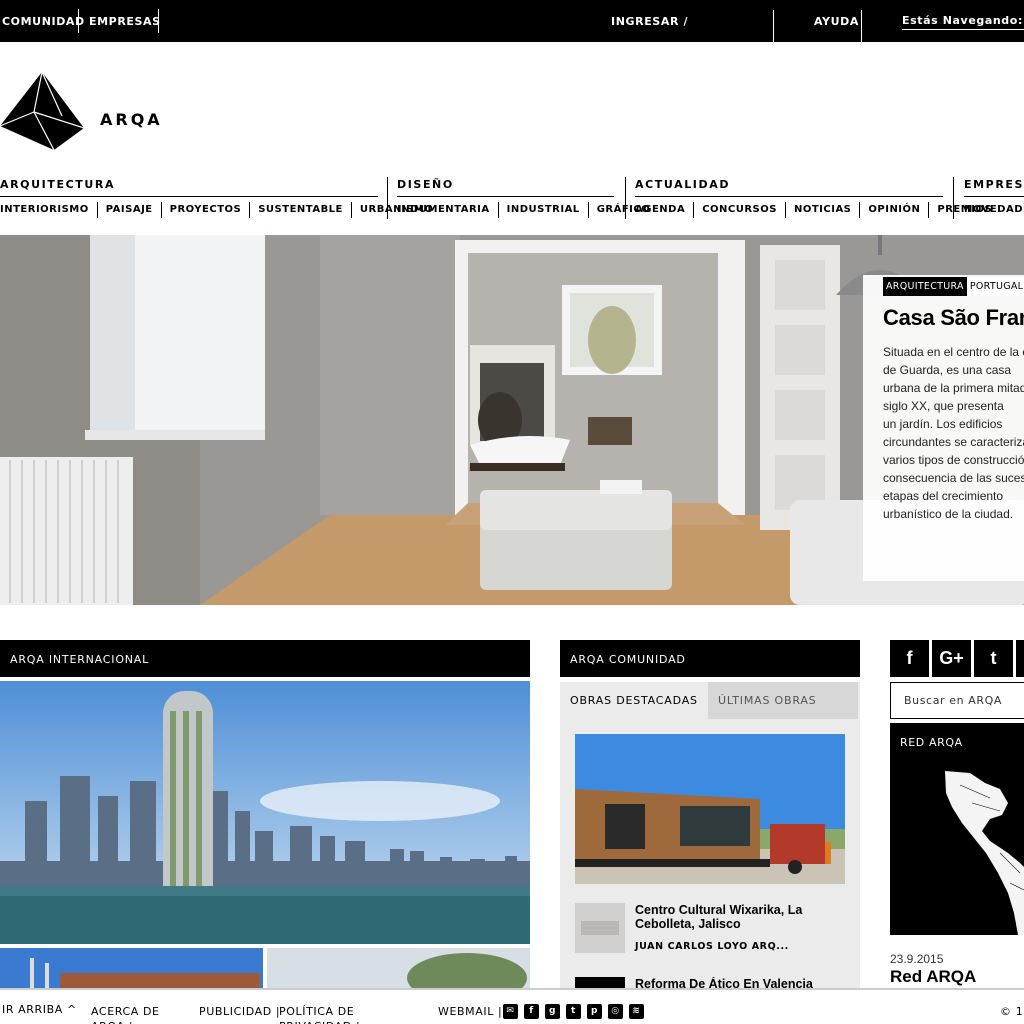 The width and height of the screenshot is (1024, 1024). Describe the element at coordinates (49, 210) in the screenshot. I see `nav-item-interiorismo: INTERIORISMO` at that location.